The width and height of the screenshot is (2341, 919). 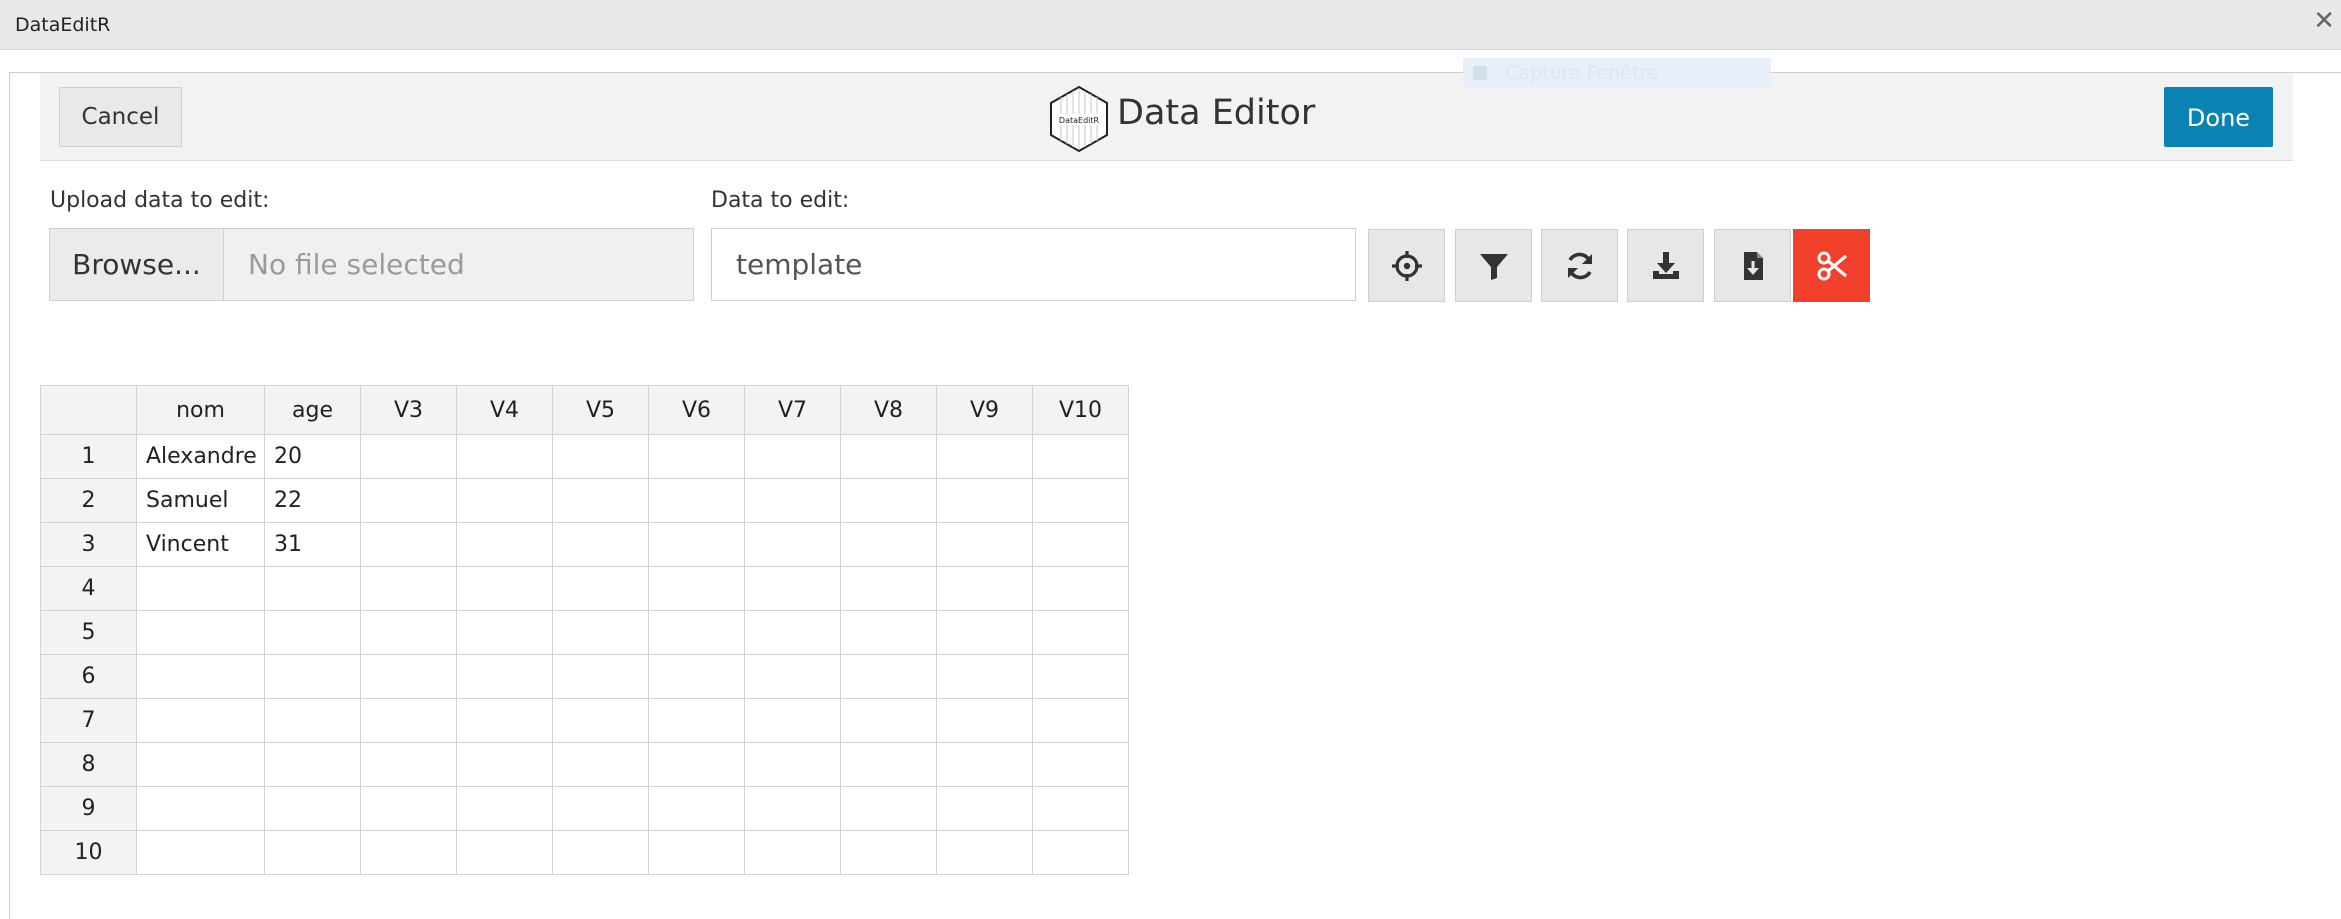 I want to click on column-header: V4, so click(x=504, y=410).